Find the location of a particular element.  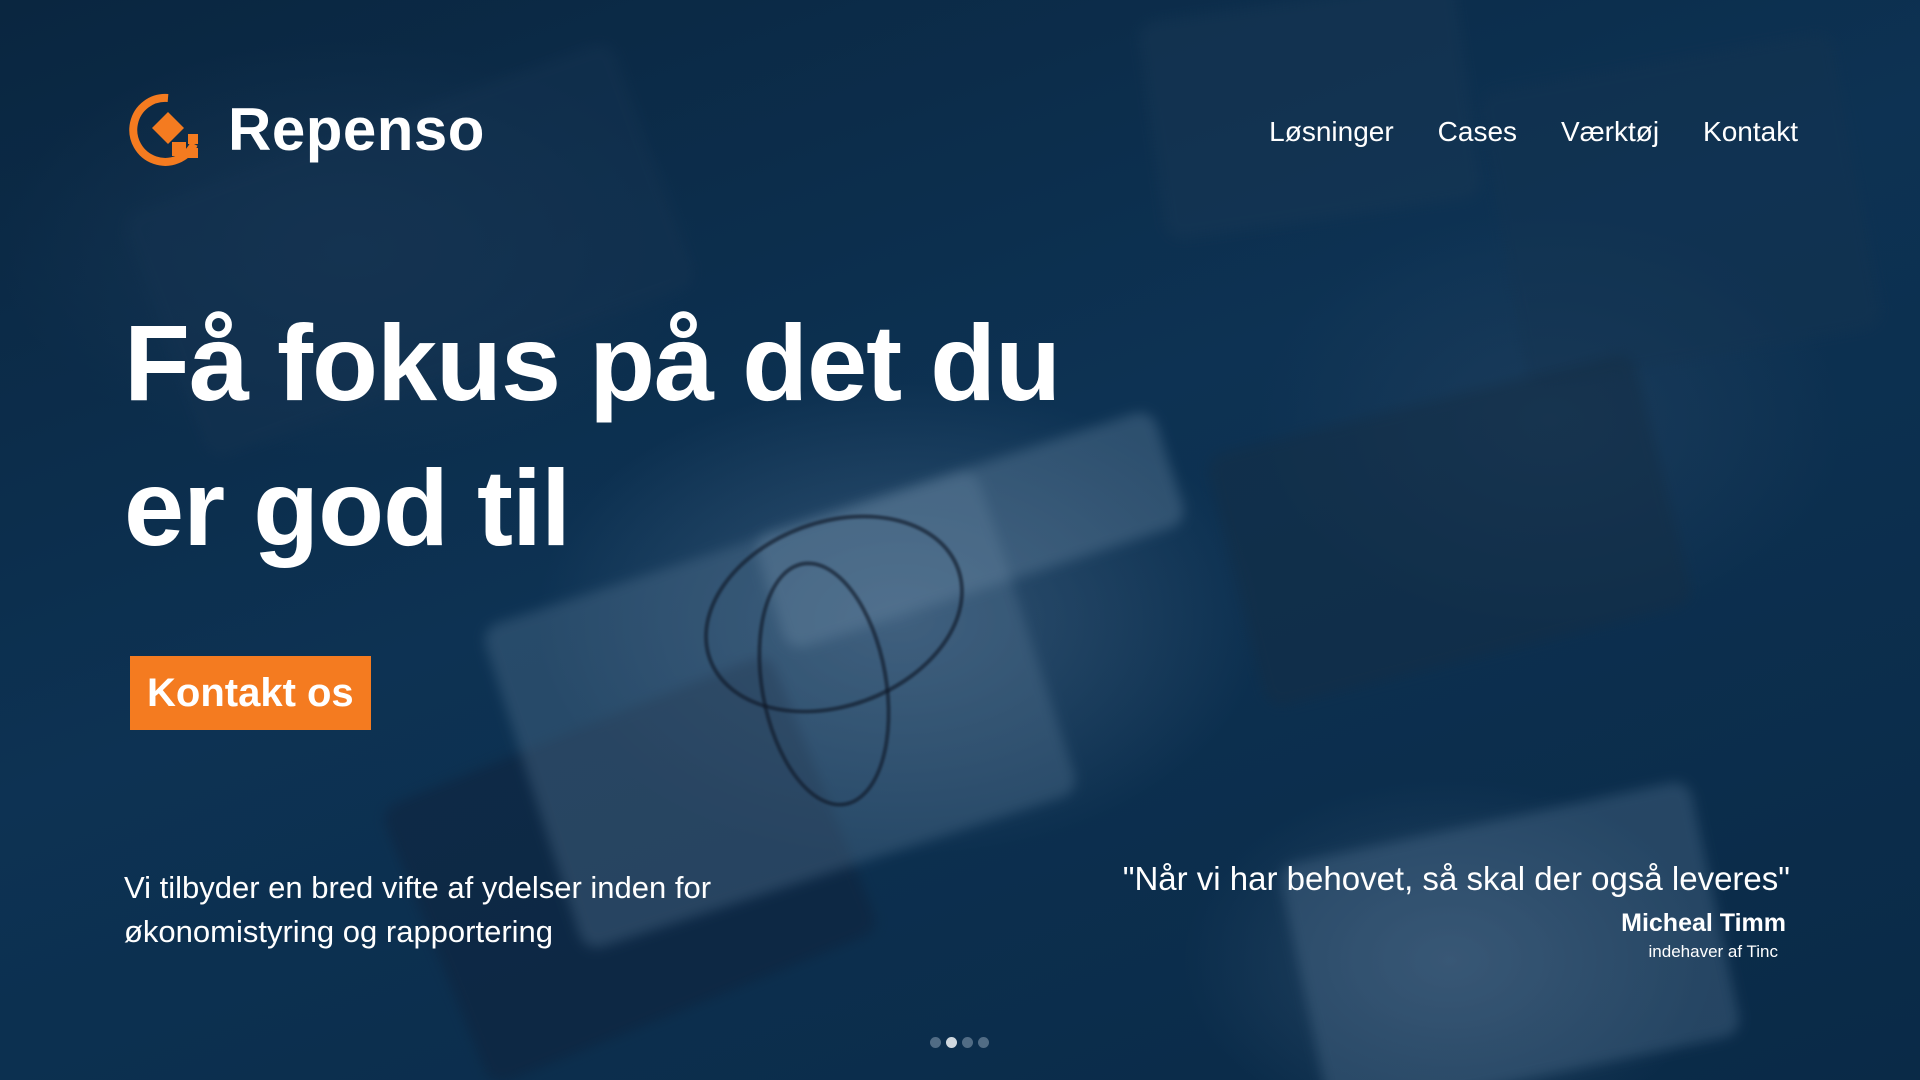

nav-item-kontakt: Kontakt is located at coordinates (1750, 132).